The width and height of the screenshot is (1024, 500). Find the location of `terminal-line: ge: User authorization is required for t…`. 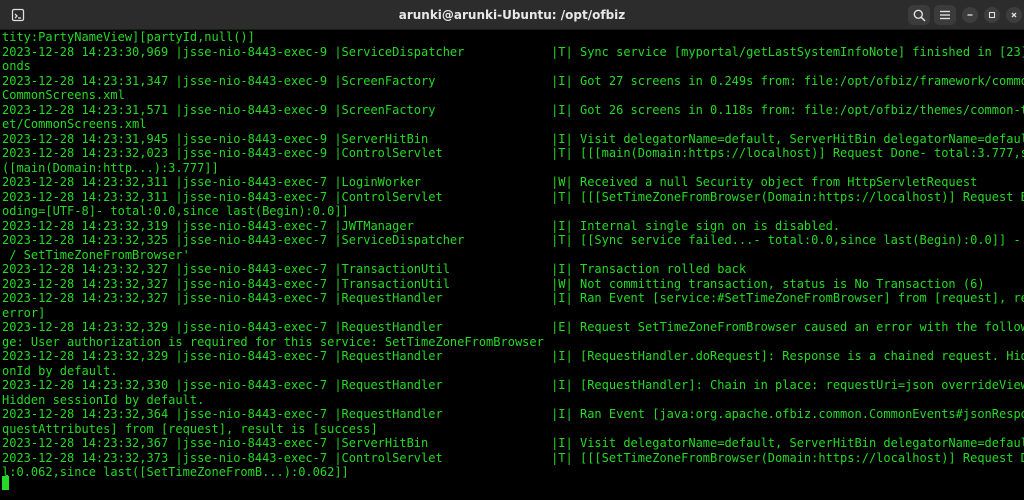

terminal-line: ge: User authorization is required for t… is located at coordinates (273, 341).